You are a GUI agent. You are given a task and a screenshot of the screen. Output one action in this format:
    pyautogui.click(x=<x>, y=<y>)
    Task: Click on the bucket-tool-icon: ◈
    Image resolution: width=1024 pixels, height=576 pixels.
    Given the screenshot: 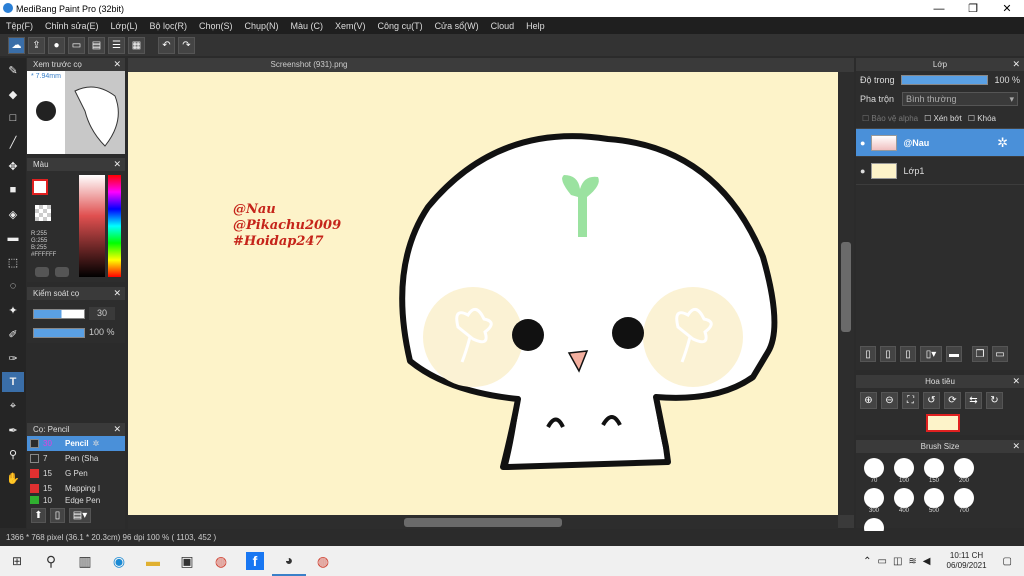 What is the action you would take?
    pyautogui.click(x=13, y=214)
    